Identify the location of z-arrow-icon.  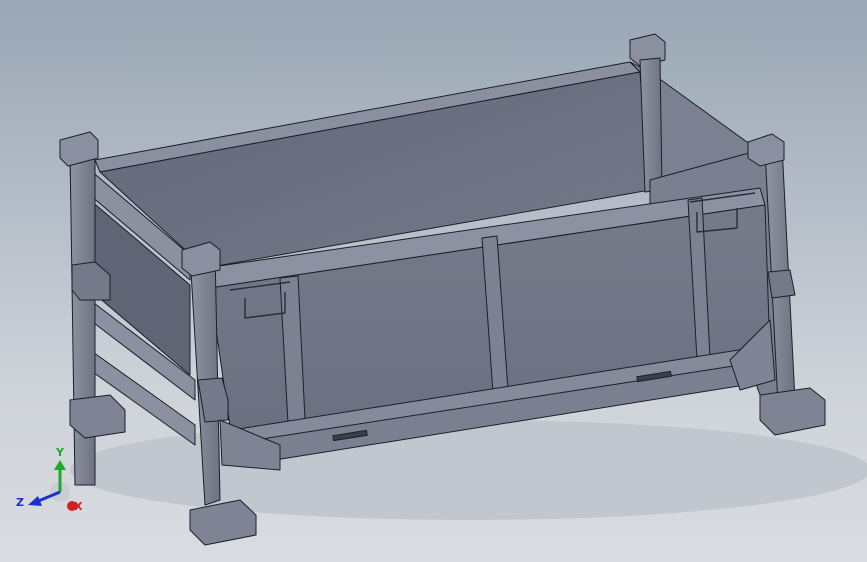
(35, 501).